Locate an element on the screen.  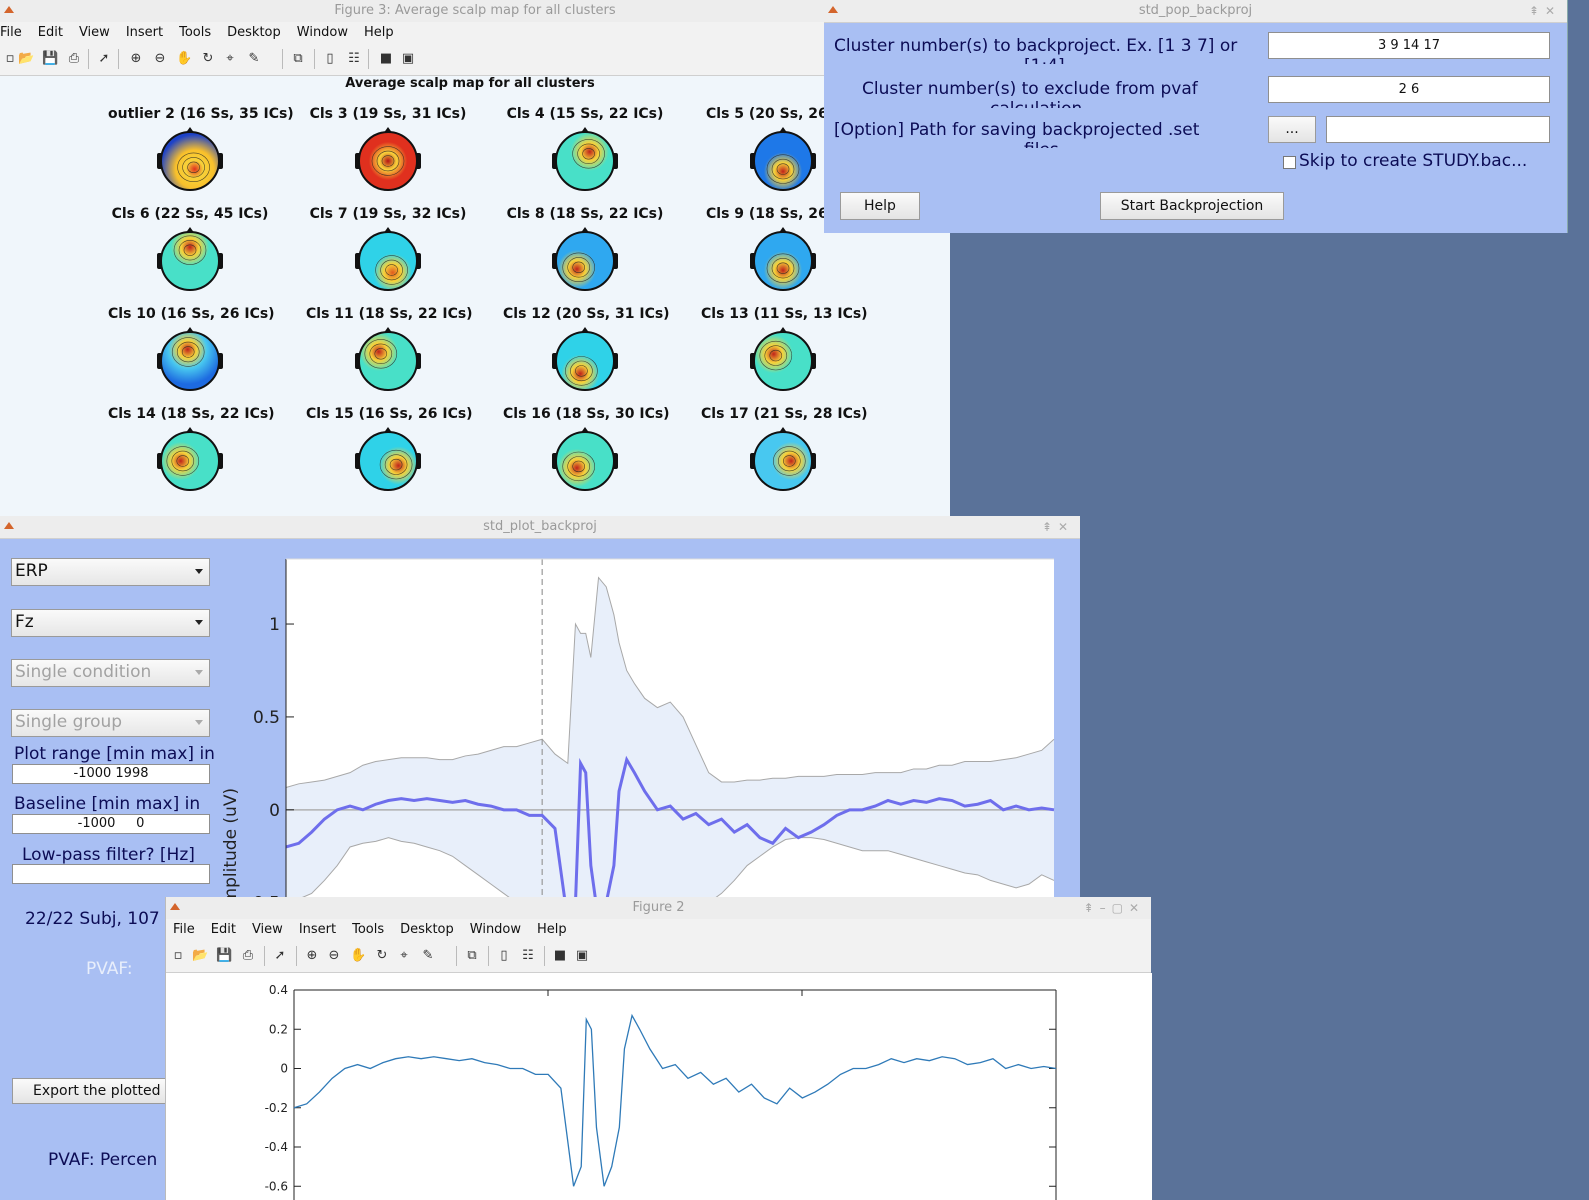
skip-study-checkbox is located at coordinates (1289, 162).